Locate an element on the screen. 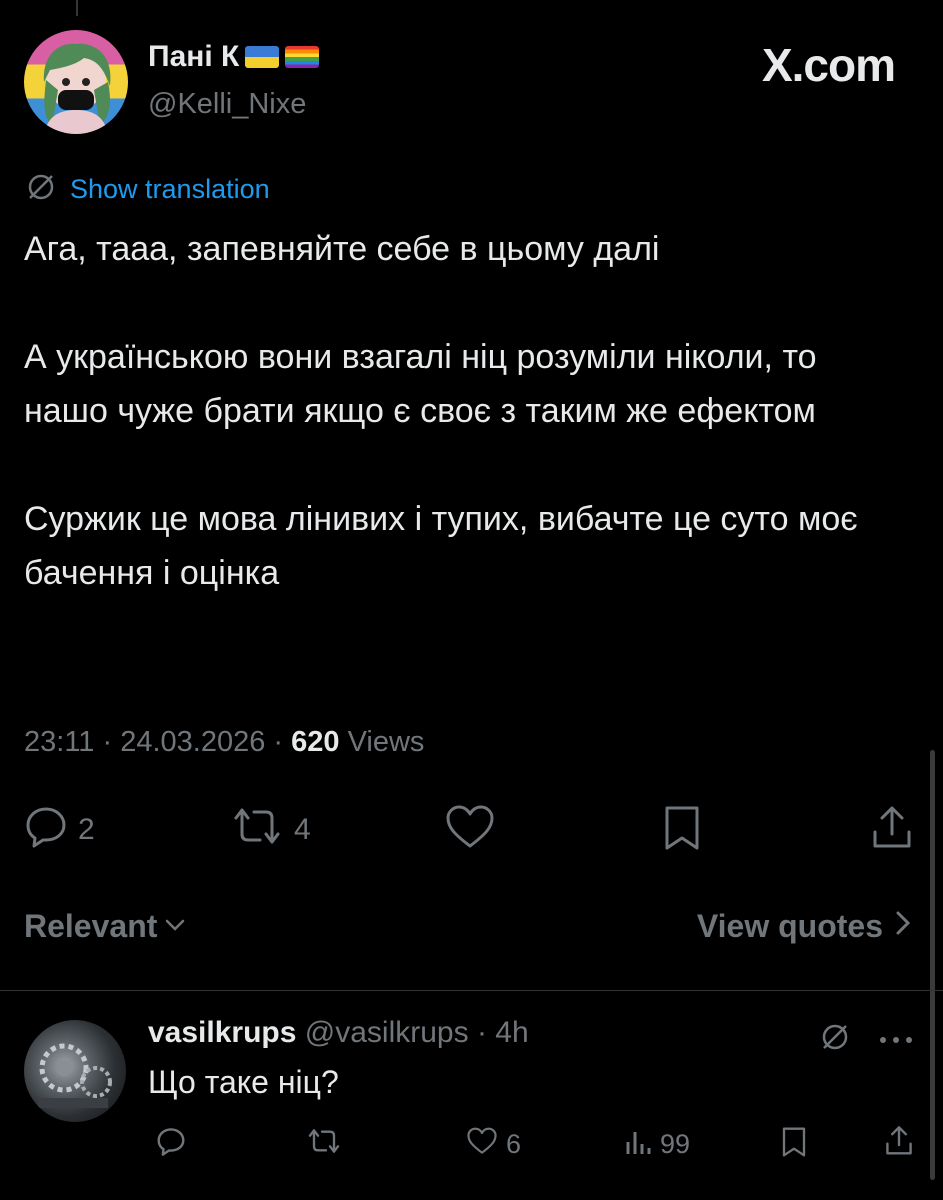  more-icon is located at coordinates (896, 1041).